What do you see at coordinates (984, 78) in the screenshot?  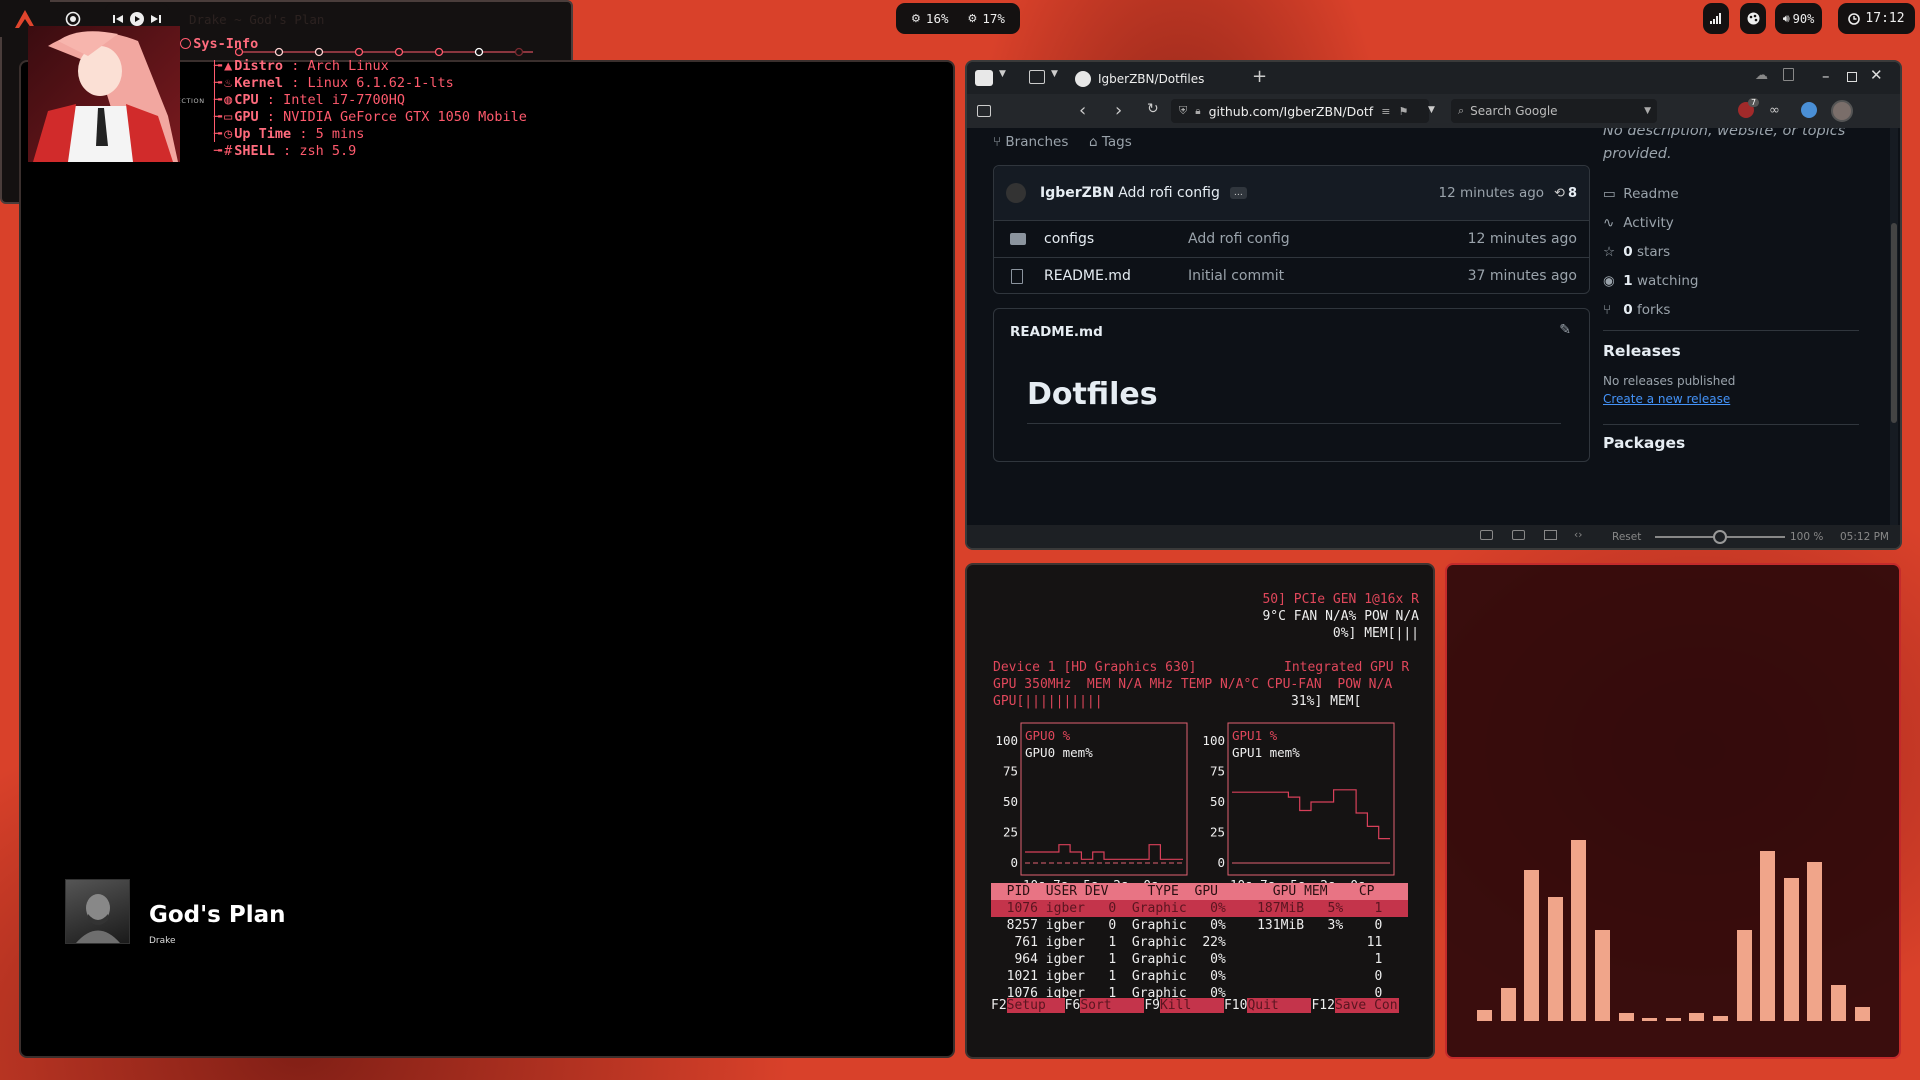 I see `browser-menu-button` at bounding box center [984, 78].